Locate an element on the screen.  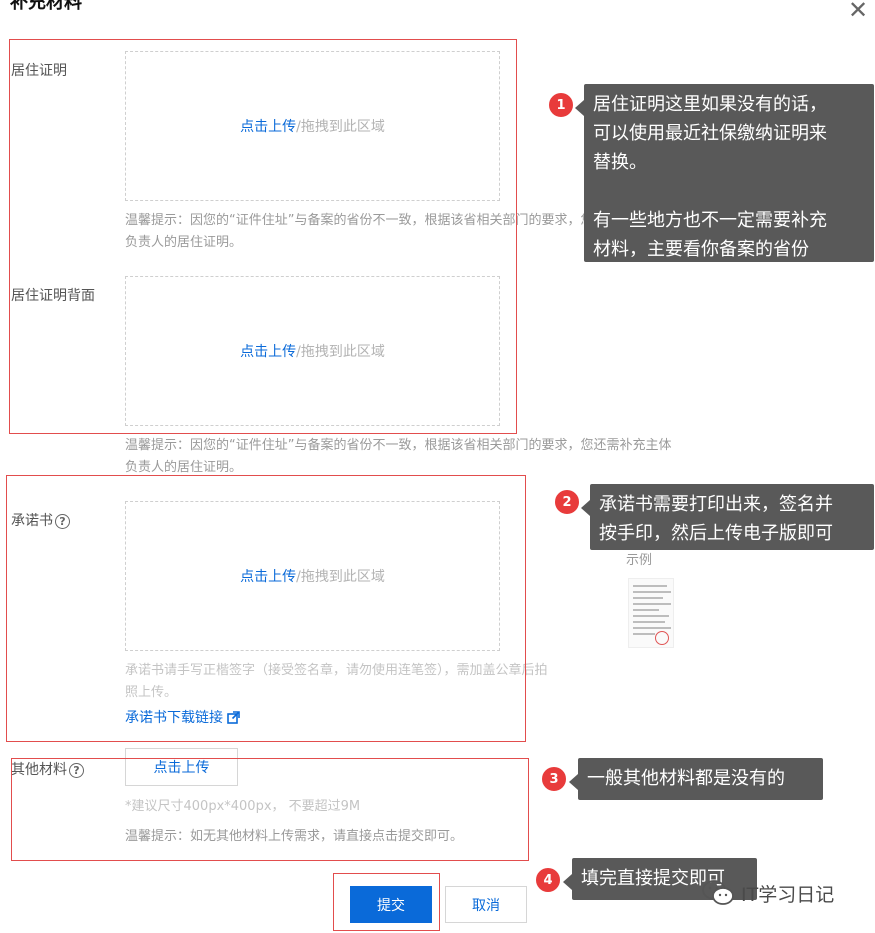
annotation-badge-2: 2 is located at coordinates (567, 502).